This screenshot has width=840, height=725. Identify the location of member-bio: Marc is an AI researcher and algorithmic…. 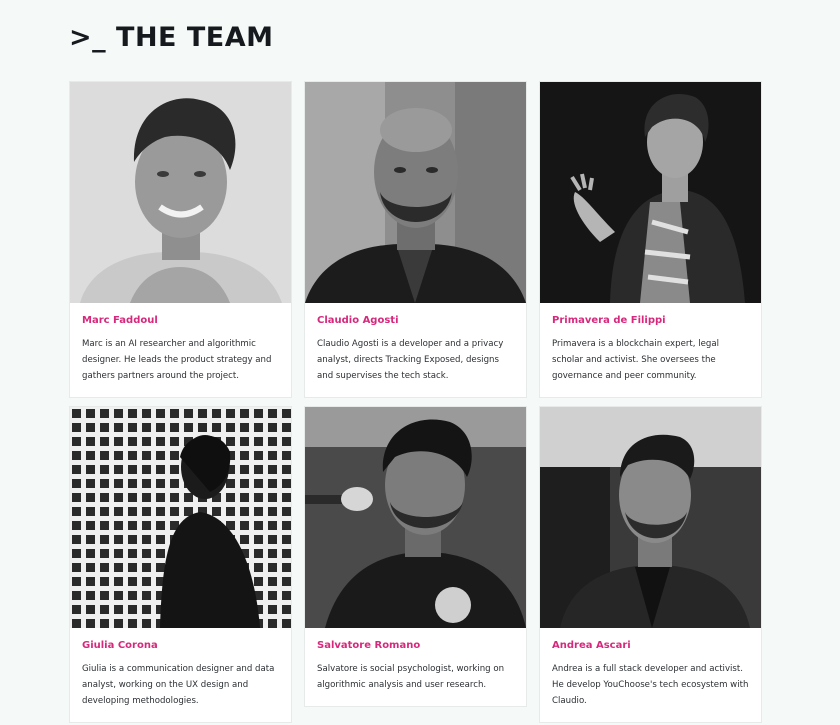
(177, 360).